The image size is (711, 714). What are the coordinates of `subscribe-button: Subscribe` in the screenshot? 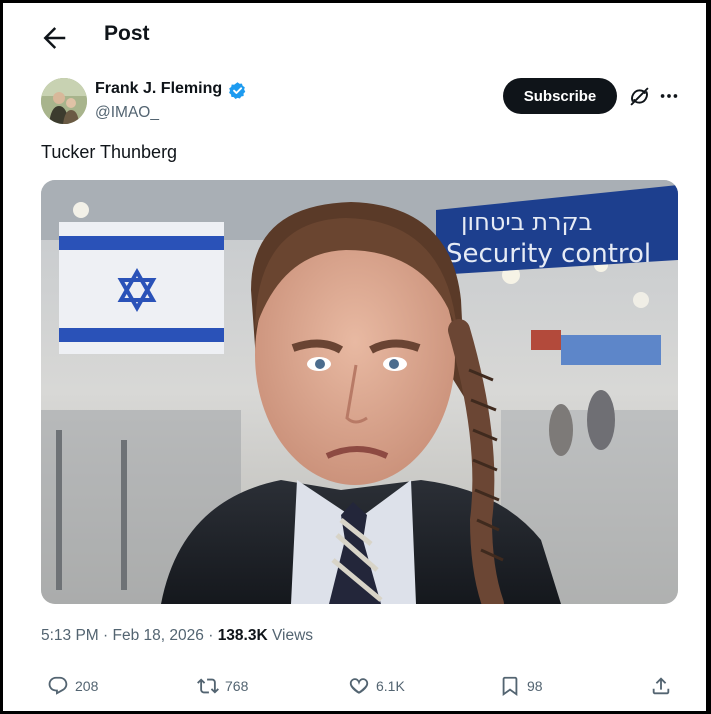 It's located at (560, 96).